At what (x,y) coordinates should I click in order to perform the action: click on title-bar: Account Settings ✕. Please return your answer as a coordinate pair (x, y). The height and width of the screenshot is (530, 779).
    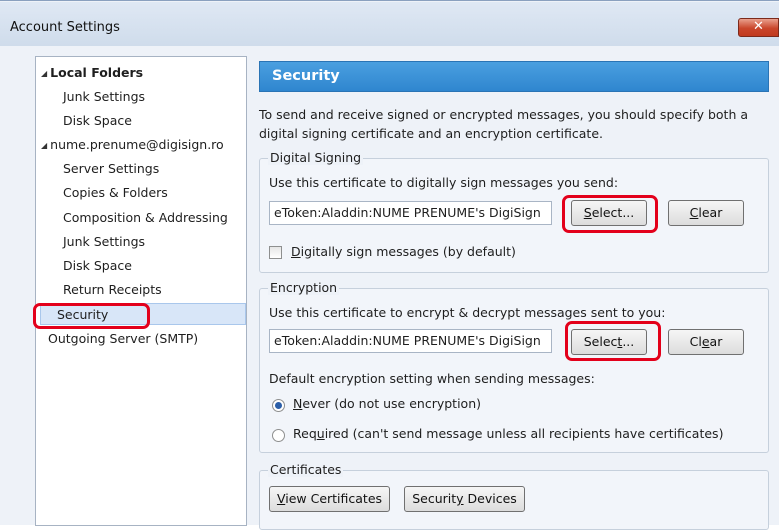
    Looking at the image, I should click on (389, 24).